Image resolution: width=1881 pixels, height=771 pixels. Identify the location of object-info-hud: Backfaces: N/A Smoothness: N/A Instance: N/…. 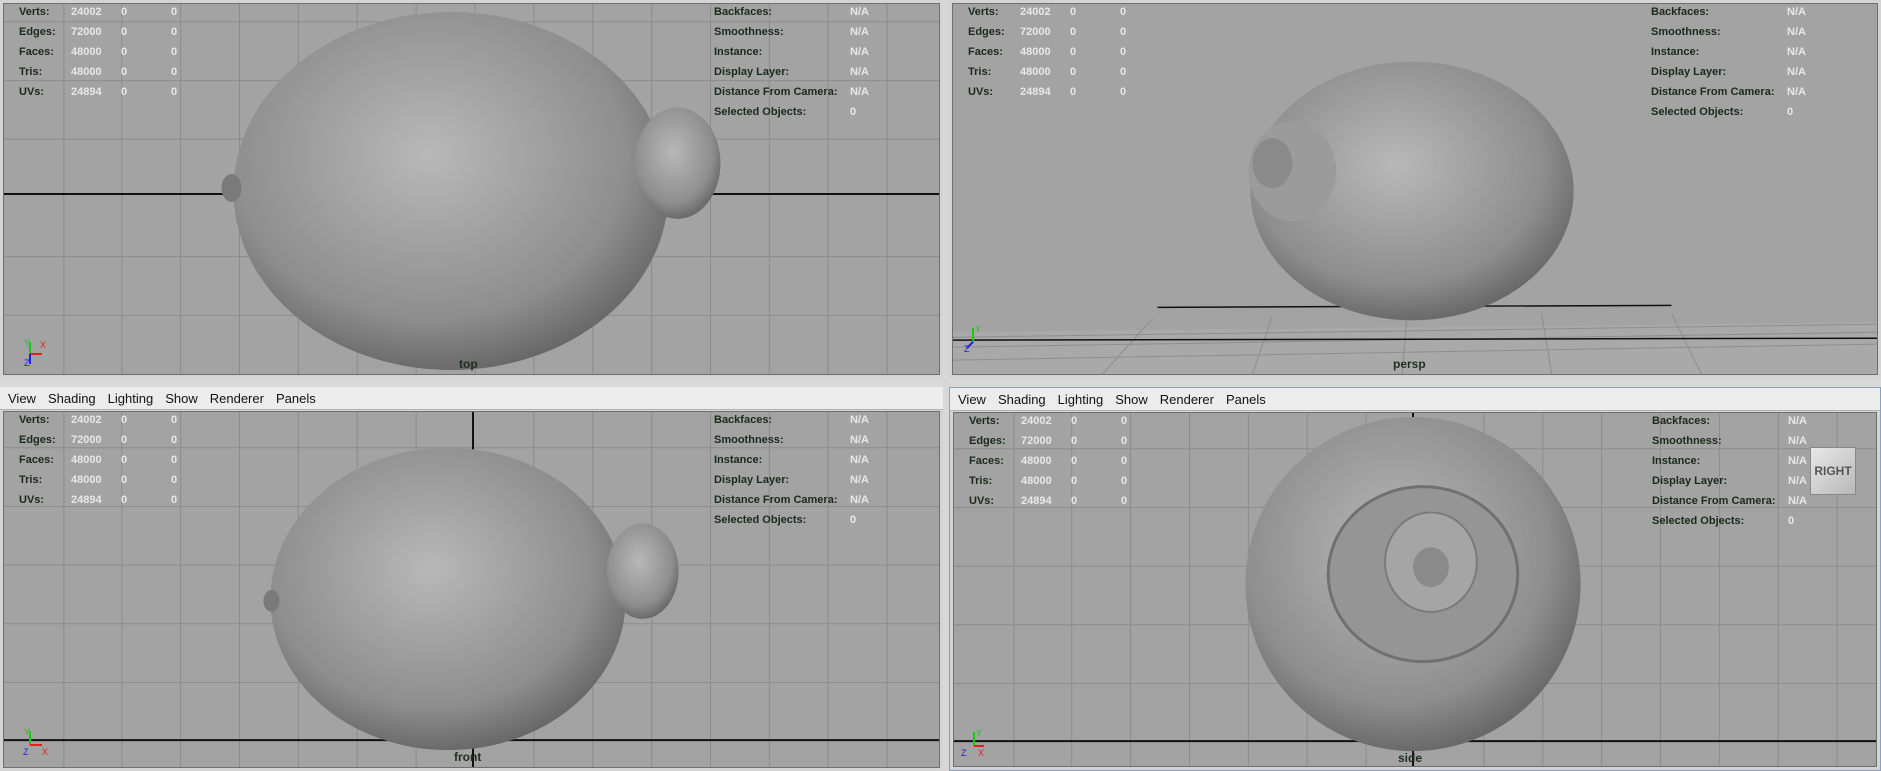
(791, 63).